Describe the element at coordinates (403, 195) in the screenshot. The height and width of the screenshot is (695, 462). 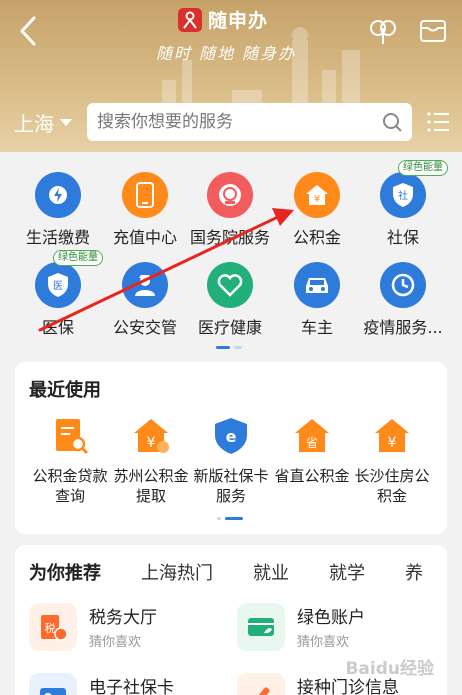
I see `svg-text: 社` at that location.